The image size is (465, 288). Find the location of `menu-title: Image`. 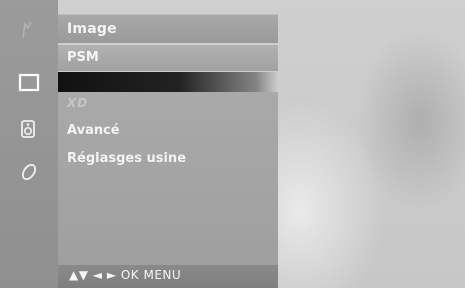

menu-title: Image is located at coordinates (92, 29).